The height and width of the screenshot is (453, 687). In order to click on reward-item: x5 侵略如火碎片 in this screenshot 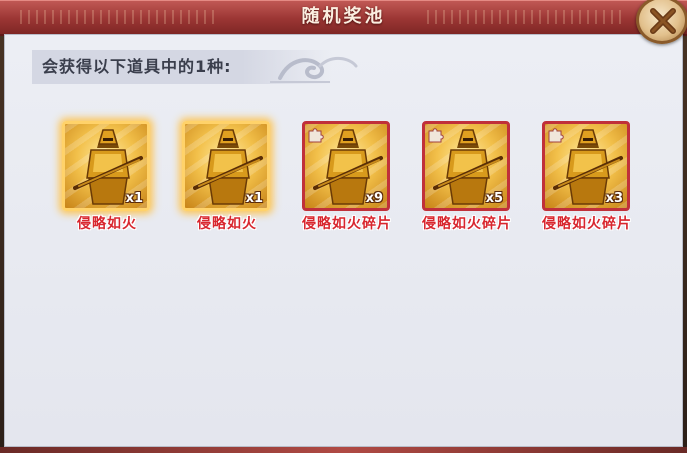, I will do `click(467, 181)`.